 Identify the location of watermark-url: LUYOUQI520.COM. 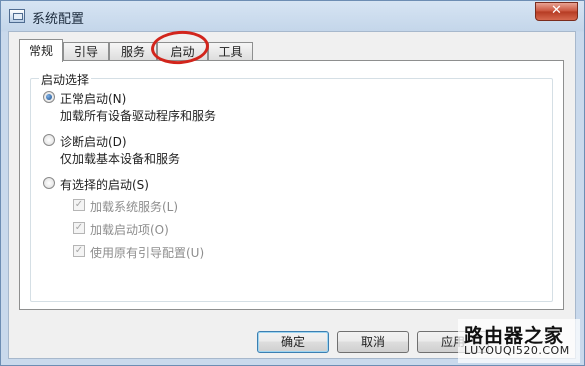
(517, 350).